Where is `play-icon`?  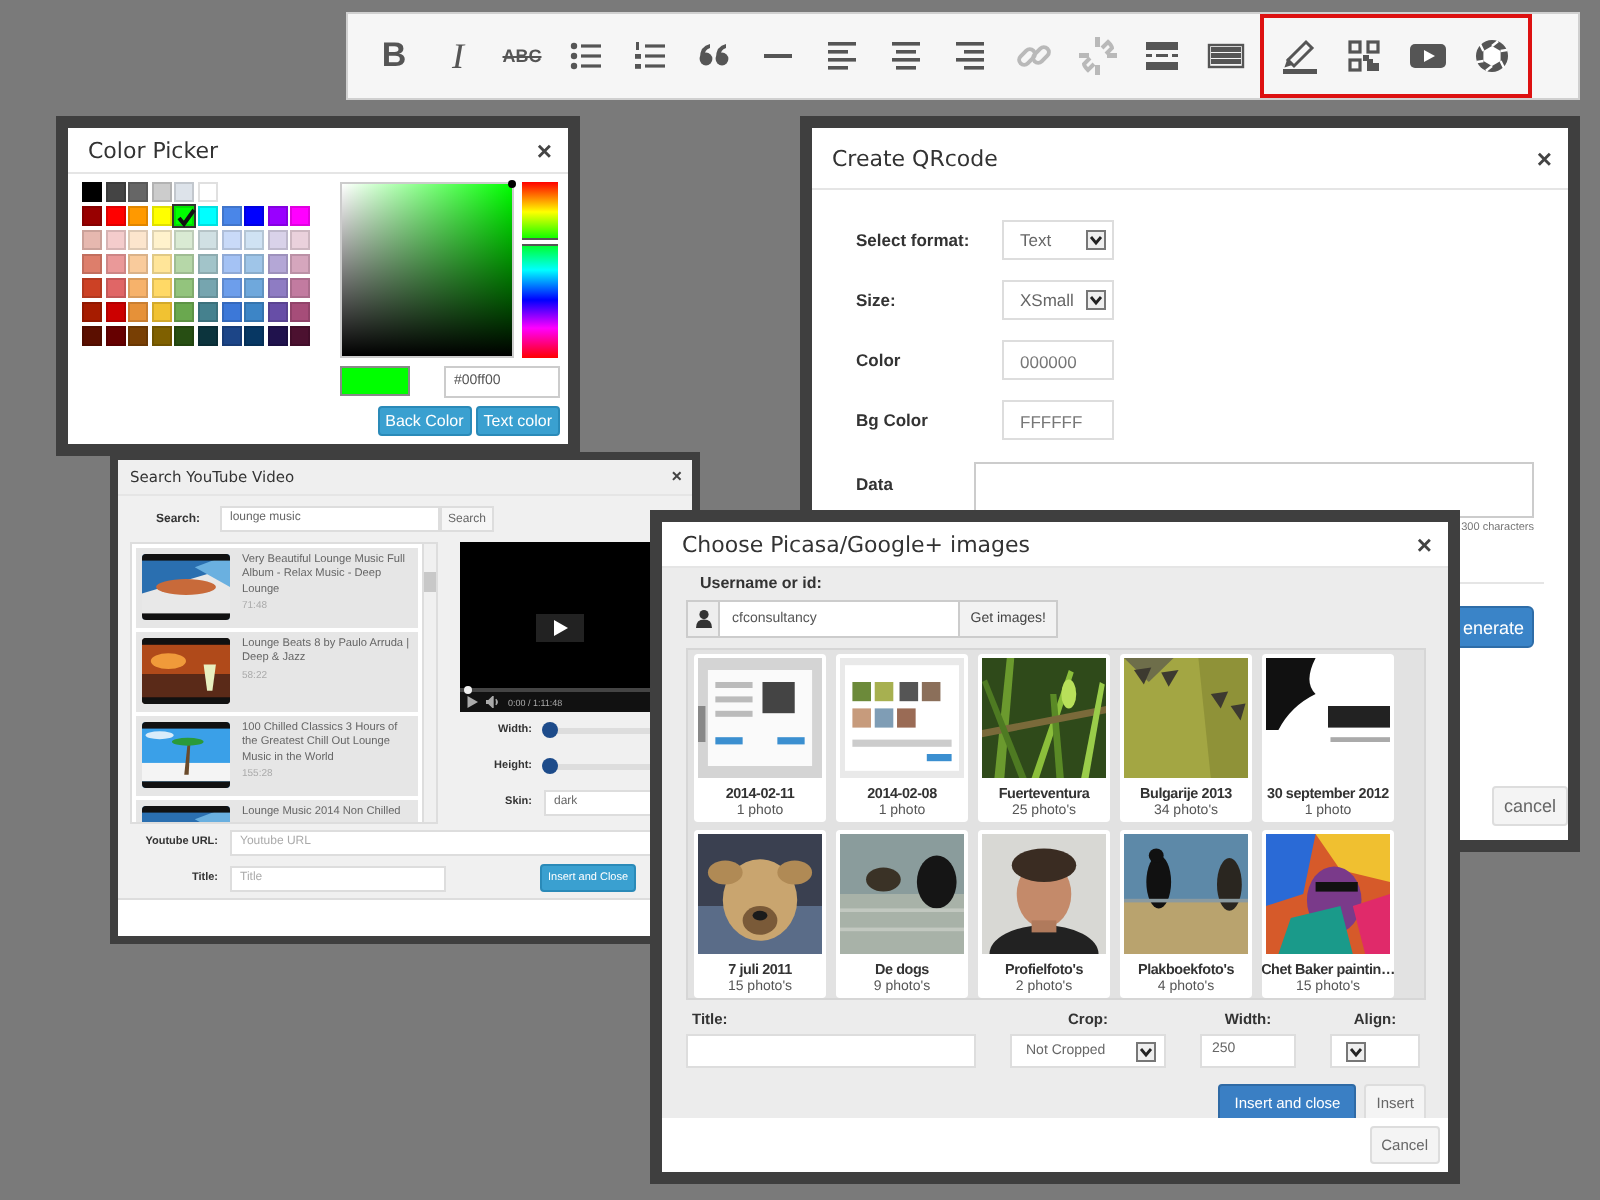 play-icon is located at coordinates (472, 702).